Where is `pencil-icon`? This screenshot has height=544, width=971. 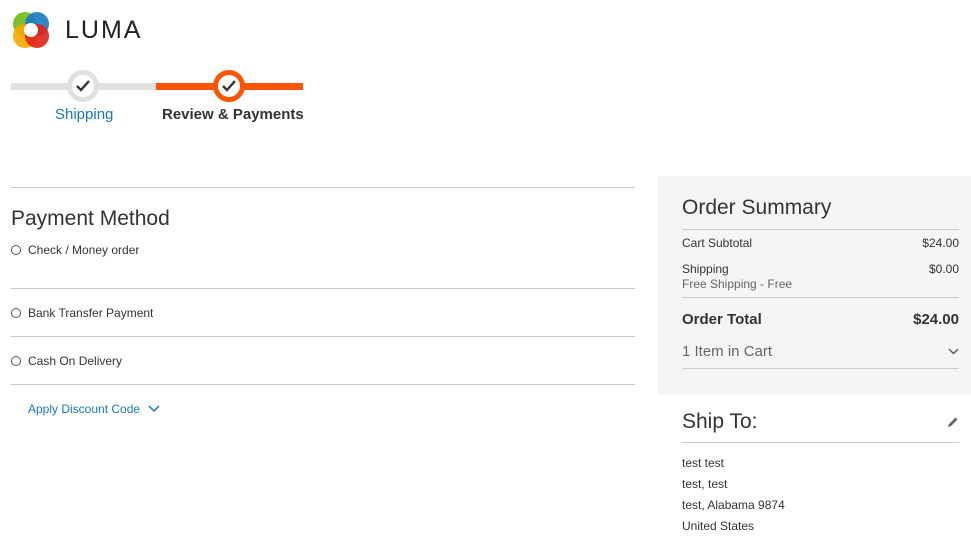 pencil-icon is located at coordinates (952, 422).